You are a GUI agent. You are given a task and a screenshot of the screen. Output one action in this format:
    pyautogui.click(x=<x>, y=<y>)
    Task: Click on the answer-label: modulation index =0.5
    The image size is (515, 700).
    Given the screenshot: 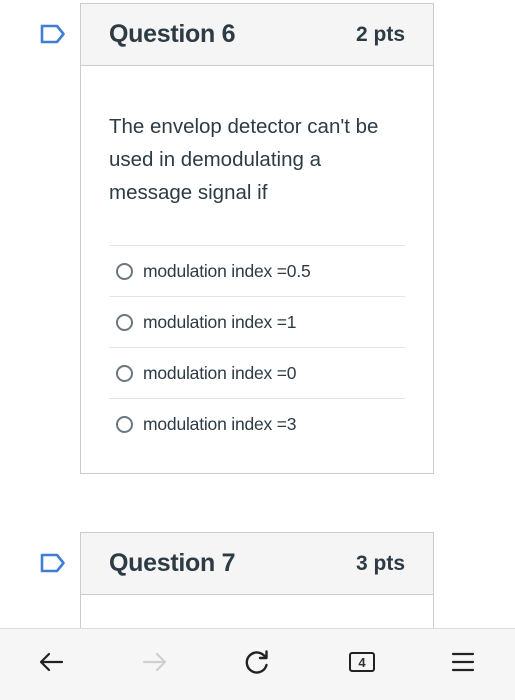 What is the action you would take?
    pyautogui.click(x=227, y=271)
    